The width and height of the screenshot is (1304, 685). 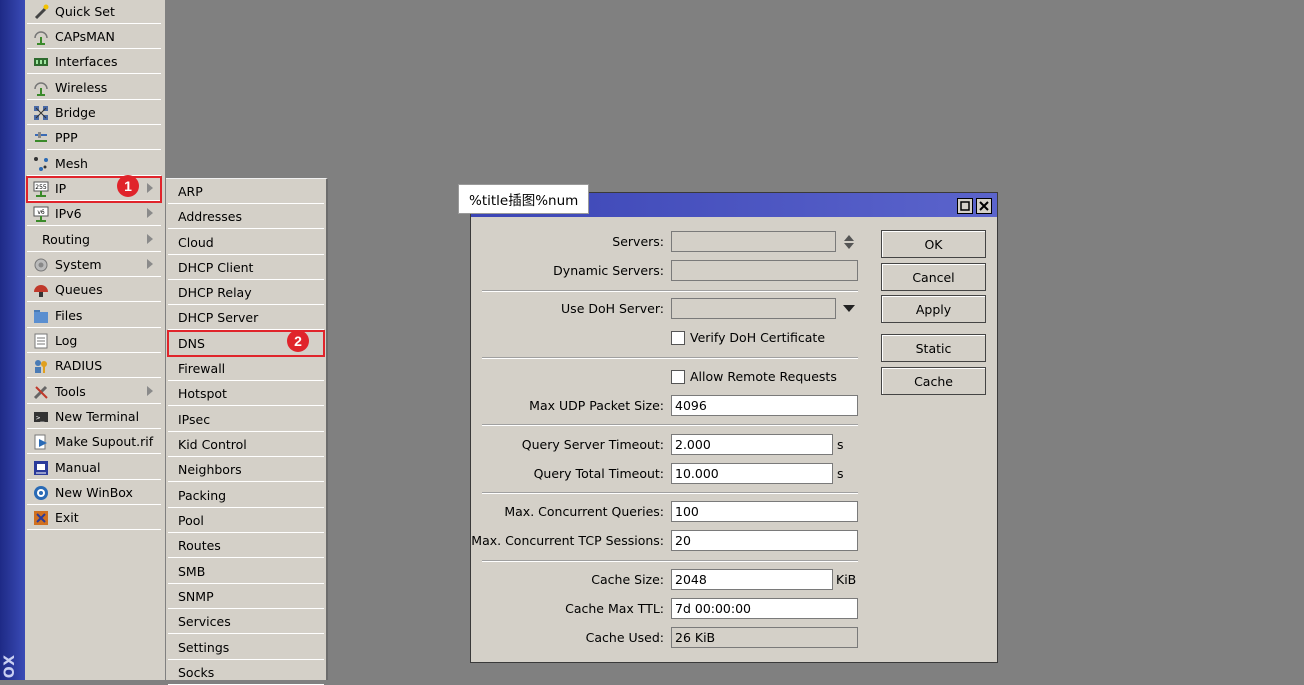 I want to click on submenu-item-hotspot: Hotspot, so click(x=246, y=394).